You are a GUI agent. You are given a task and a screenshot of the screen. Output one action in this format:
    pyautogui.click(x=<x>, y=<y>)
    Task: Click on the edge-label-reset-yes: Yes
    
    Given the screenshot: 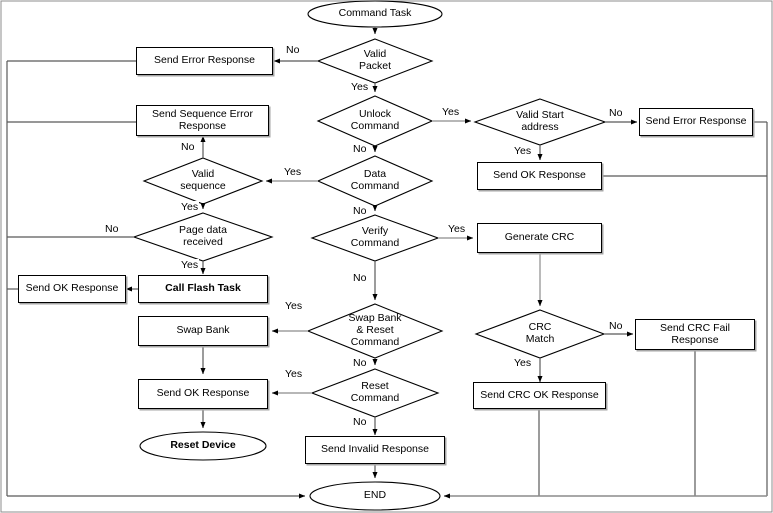 What is the action you would take?
    pyautogui.click(x=294, y=374)
    